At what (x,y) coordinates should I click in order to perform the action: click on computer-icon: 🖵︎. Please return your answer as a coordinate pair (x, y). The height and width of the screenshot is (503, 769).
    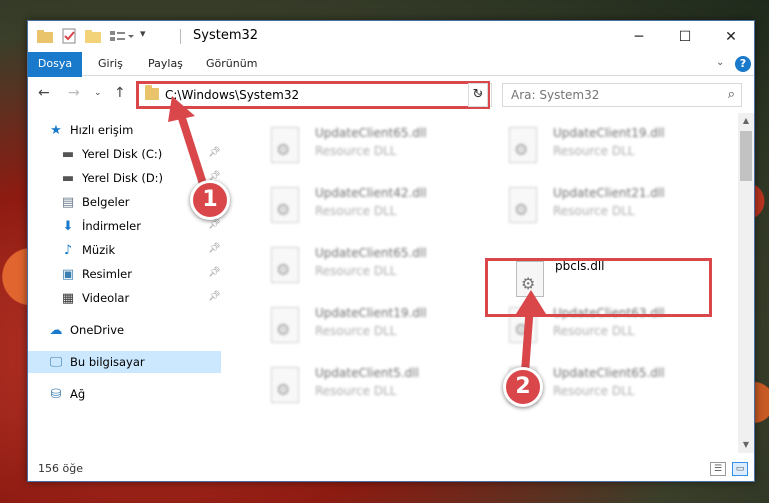
    Looking at the image, I should click on (56, 362).